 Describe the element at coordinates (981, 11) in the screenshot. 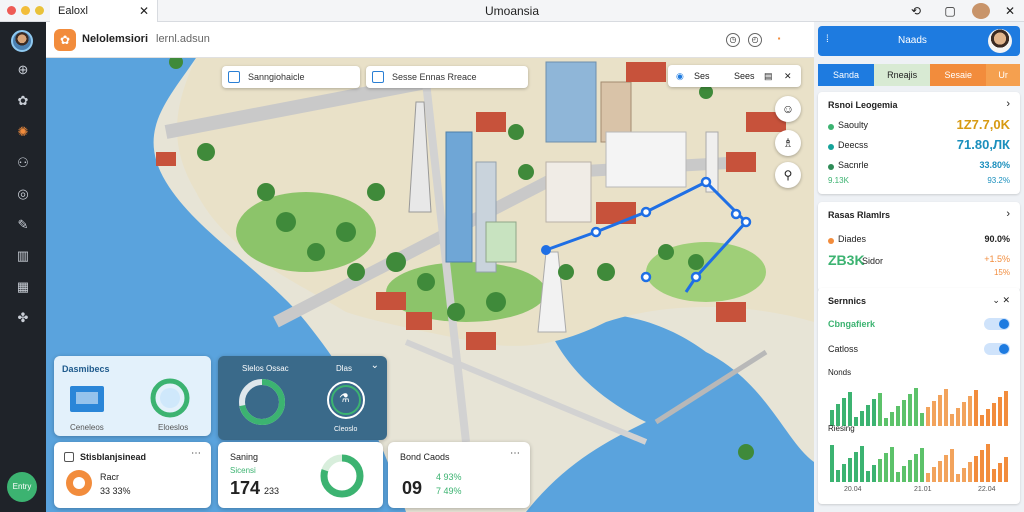

I see `user-avatar` at that location.